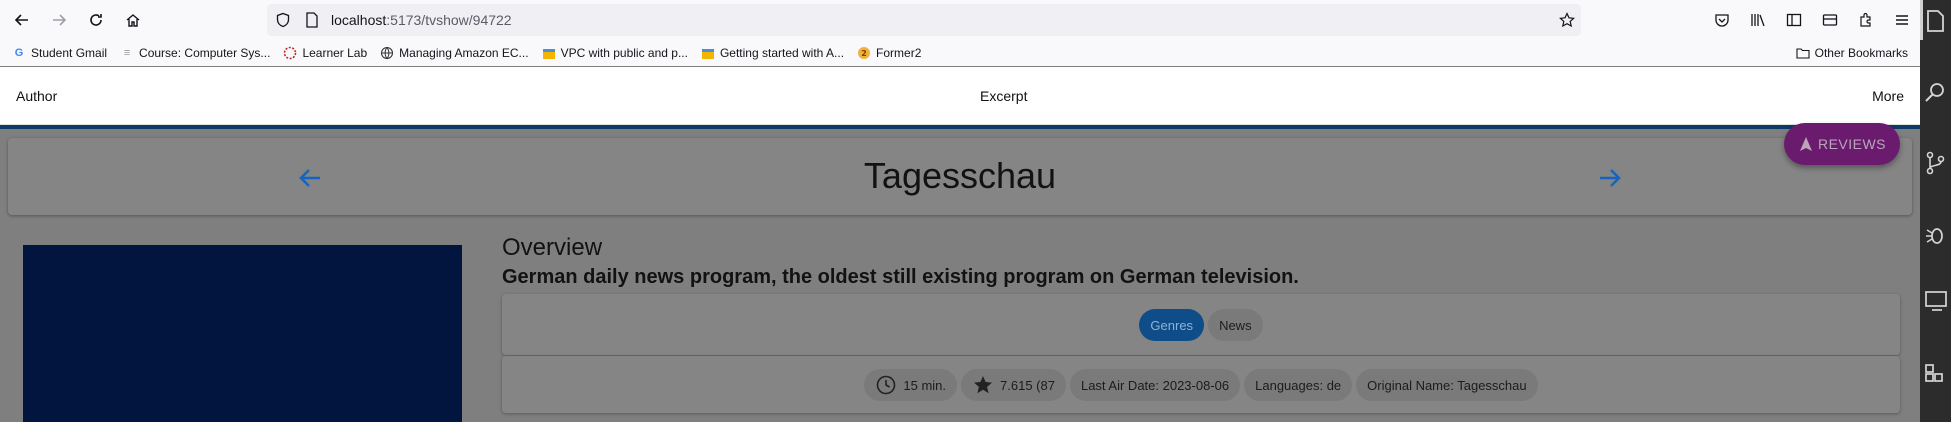 The height and width of the screenshot is (422, 1951). Describe the element at coordinates (387, 53) in the screenshot. I see `globe-icon` at that location.